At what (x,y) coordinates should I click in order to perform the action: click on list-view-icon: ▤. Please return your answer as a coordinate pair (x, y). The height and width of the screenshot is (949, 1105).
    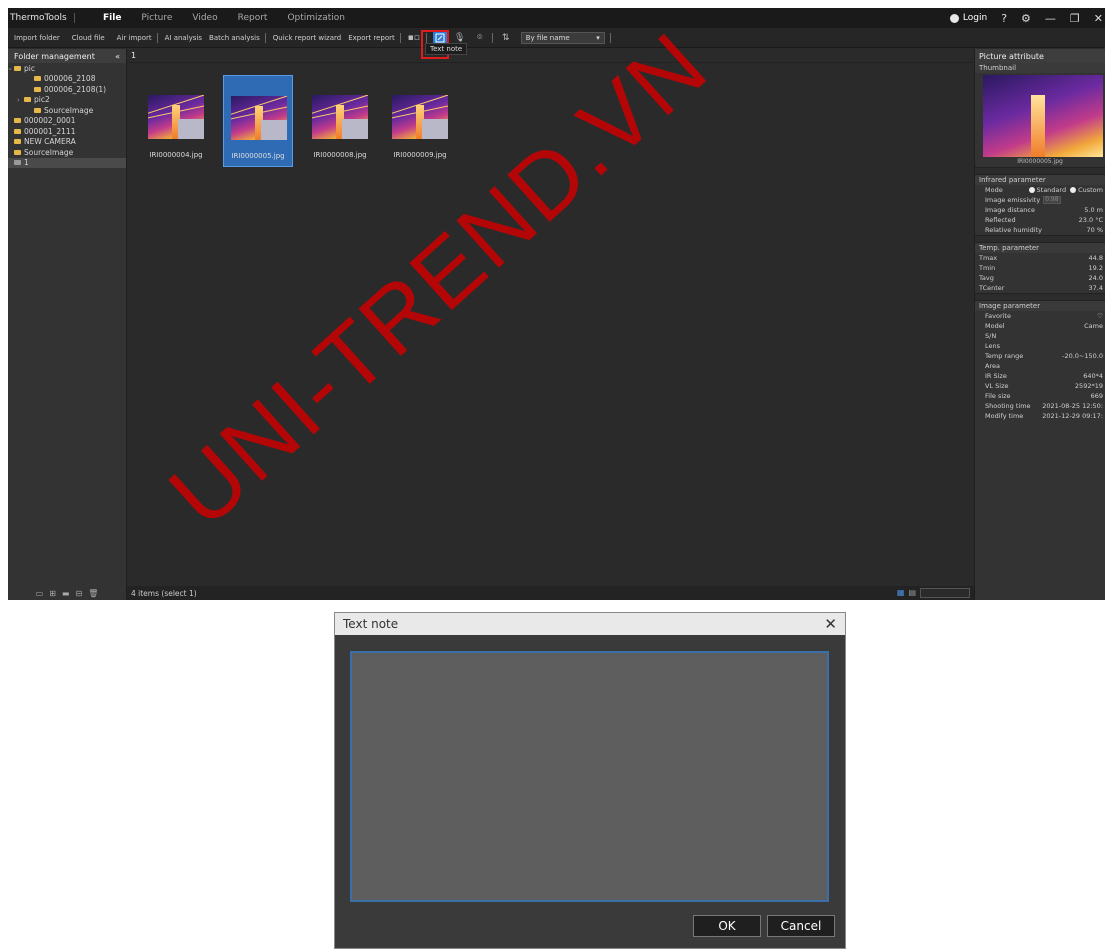
    Looking at the image, I should click on (912, 592).